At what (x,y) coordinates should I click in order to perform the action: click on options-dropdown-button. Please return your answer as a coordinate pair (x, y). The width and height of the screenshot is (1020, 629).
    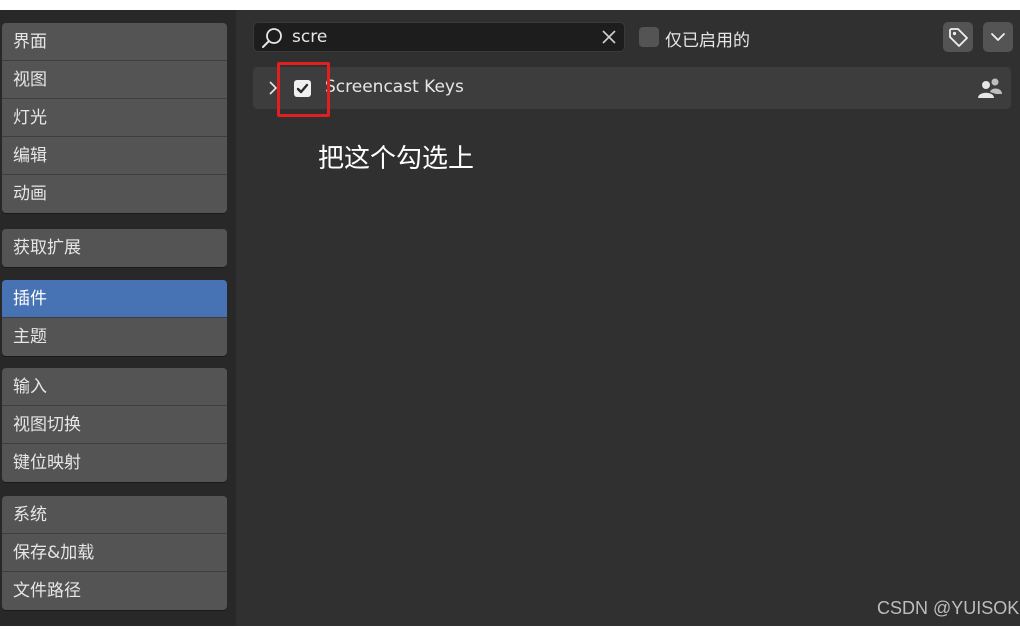
    Looking at the image, I should click on (998, 37).